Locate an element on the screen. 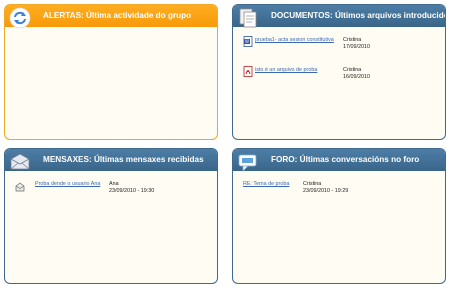 The height and width of the screenshot is (289, 450). mensaxes-header: MENSAXES: Últimas mensaxes recibidas is located at coordinates (111, 160).